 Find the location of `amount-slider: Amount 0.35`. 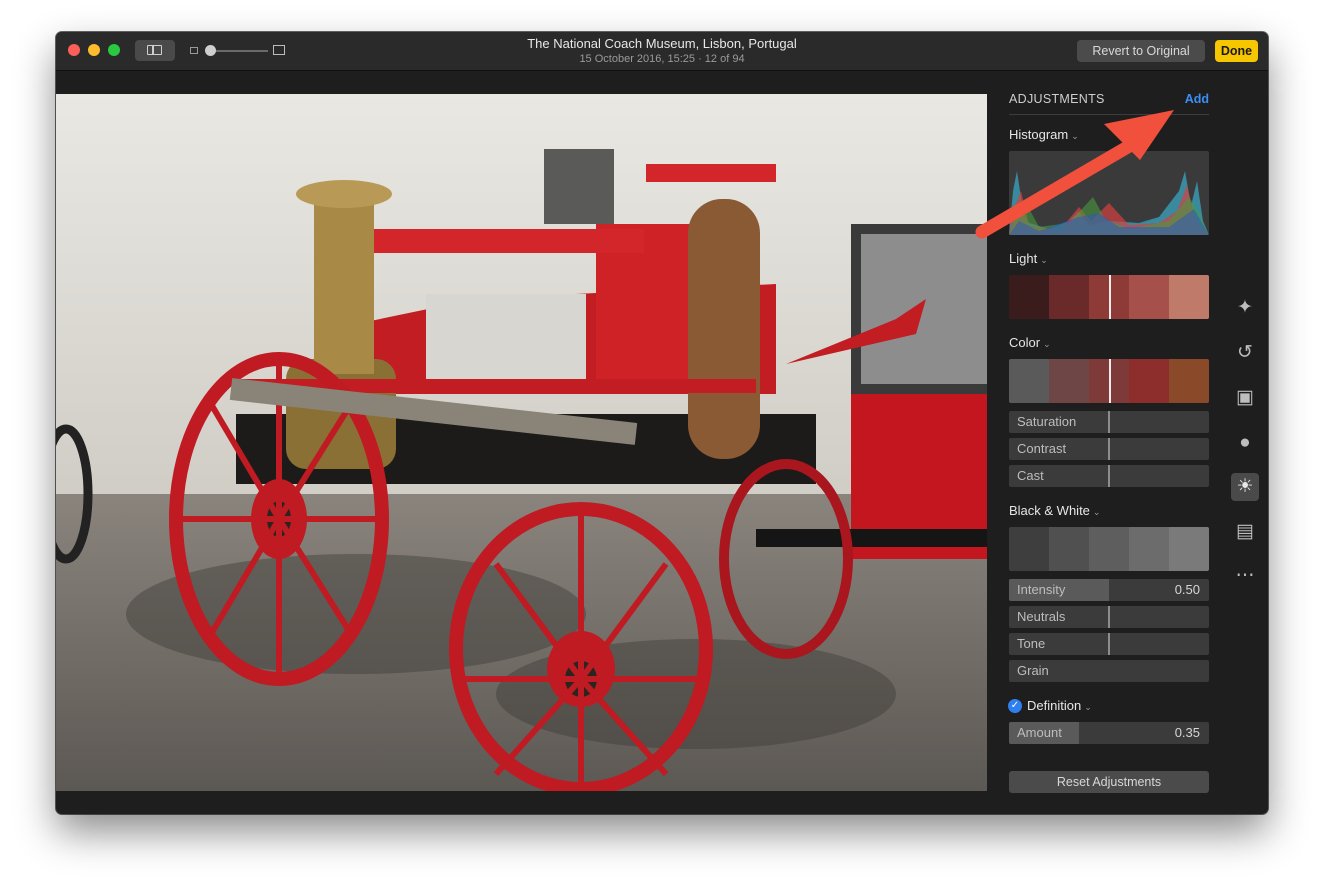

amount-slider: Amount 0.35 is located at coordinates (1109, 733).